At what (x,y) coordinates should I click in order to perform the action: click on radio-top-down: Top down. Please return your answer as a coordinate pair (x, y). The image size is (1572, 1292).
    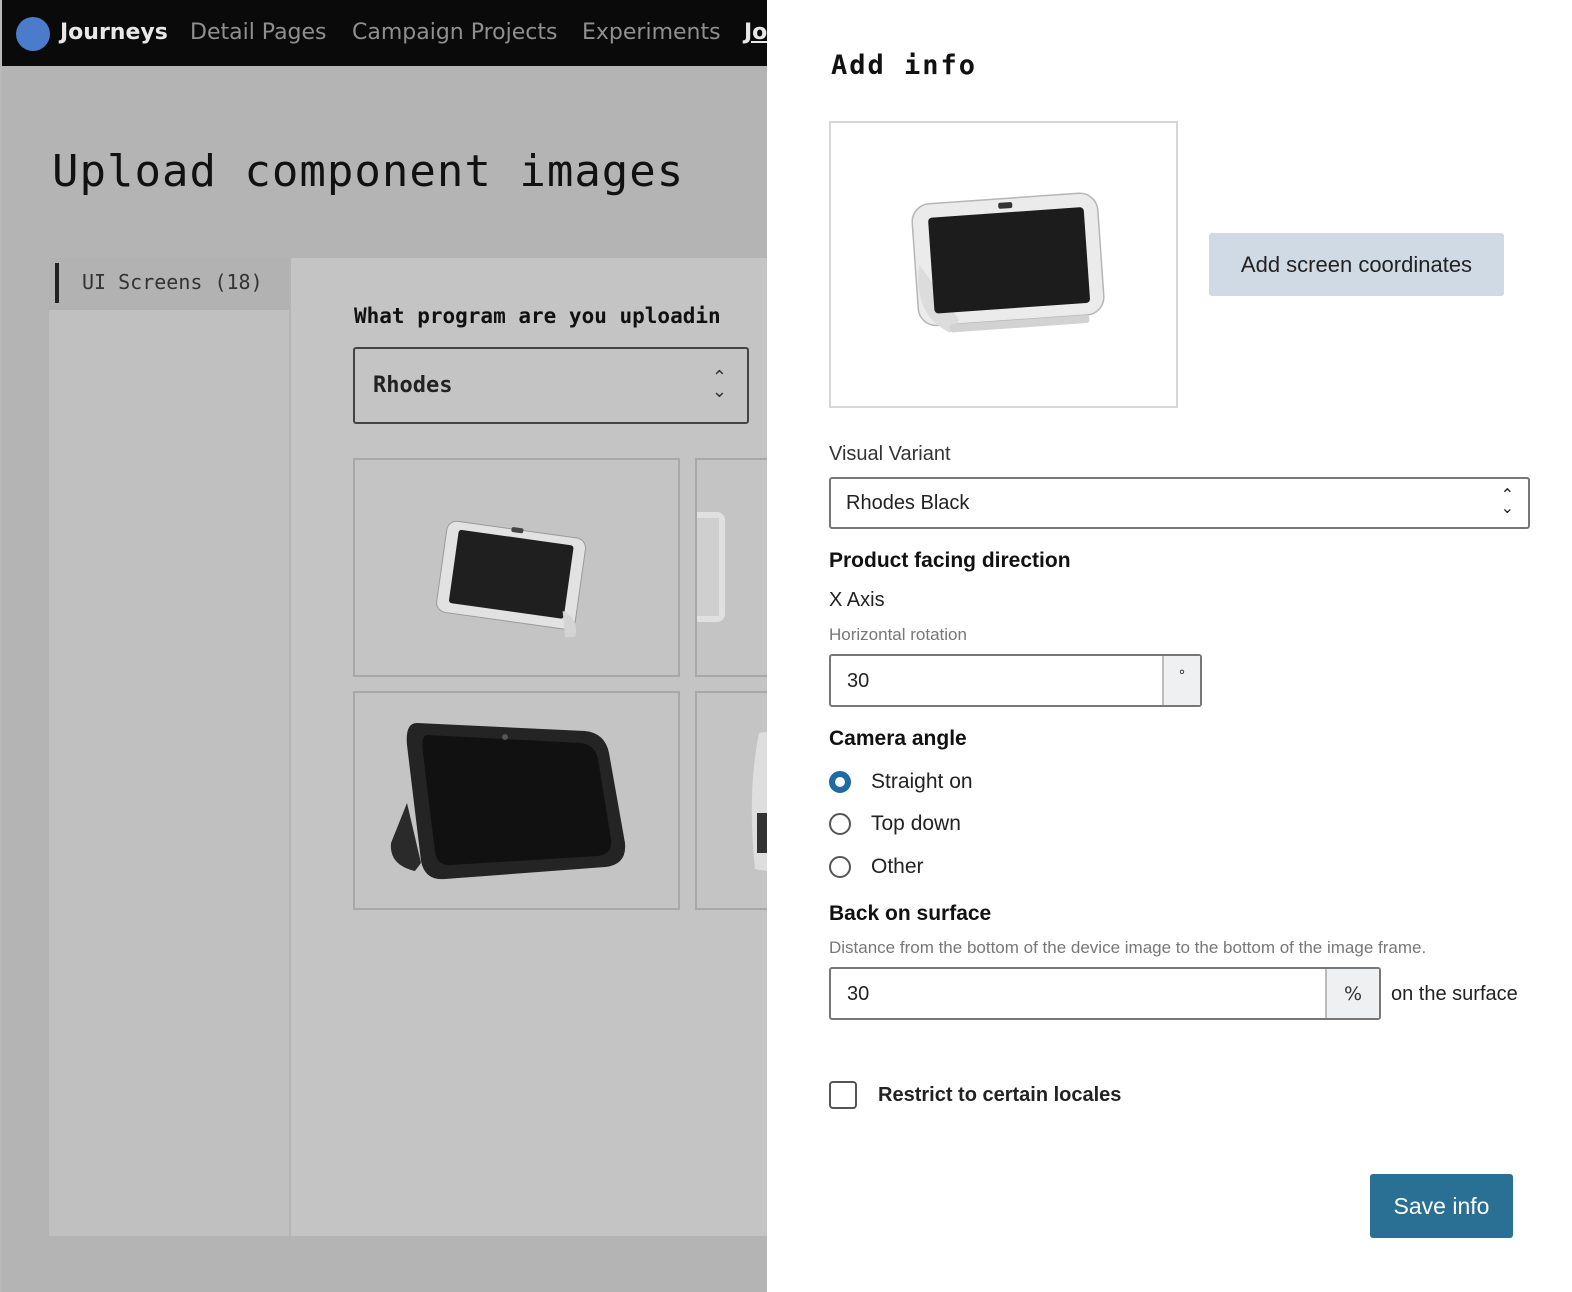
    Looking at the image, I should click on (895, 824).